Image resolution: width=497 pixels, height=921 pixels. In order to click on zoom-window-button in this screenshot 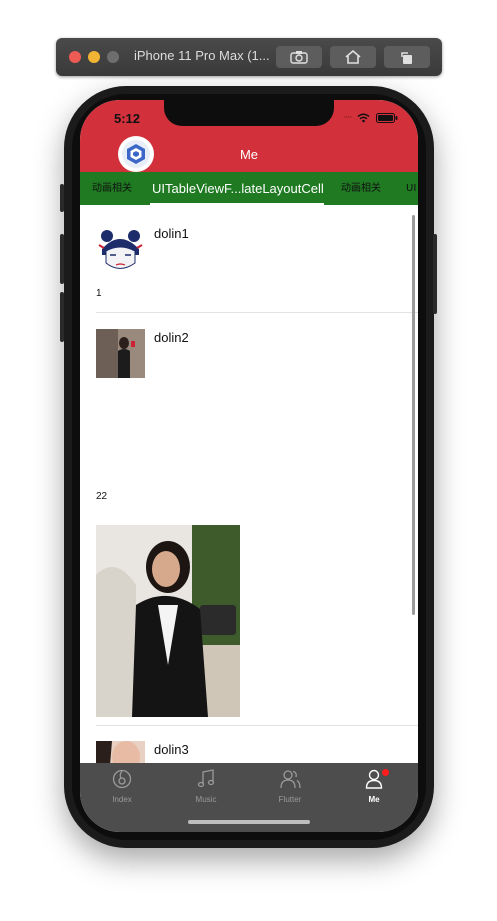, I will do `click(113, 57)`.